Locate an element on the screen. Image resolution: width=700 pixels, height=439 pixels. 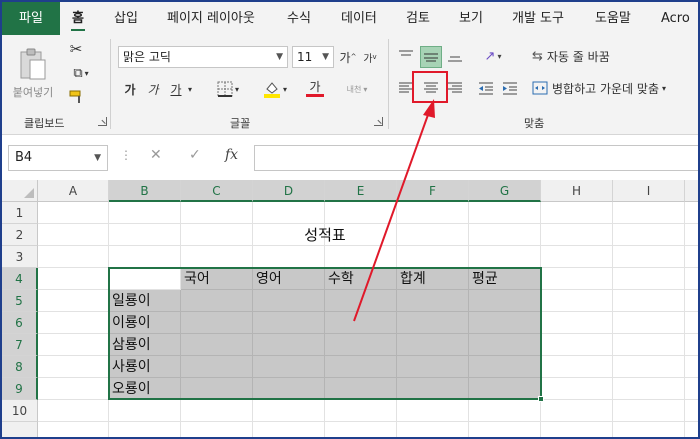
tab-file: 파일 is located at coordinates (31, 18).